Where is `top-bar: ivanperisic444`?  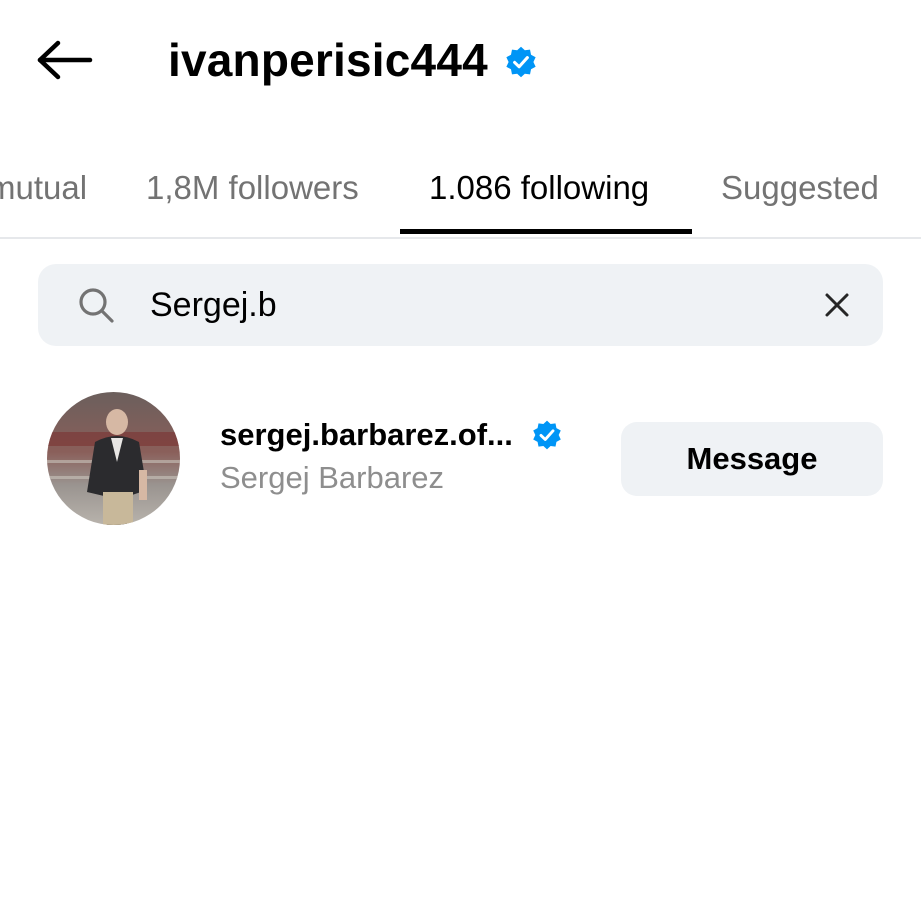 top-bar: ivanperisic444 is located at coordinates (460, 60).